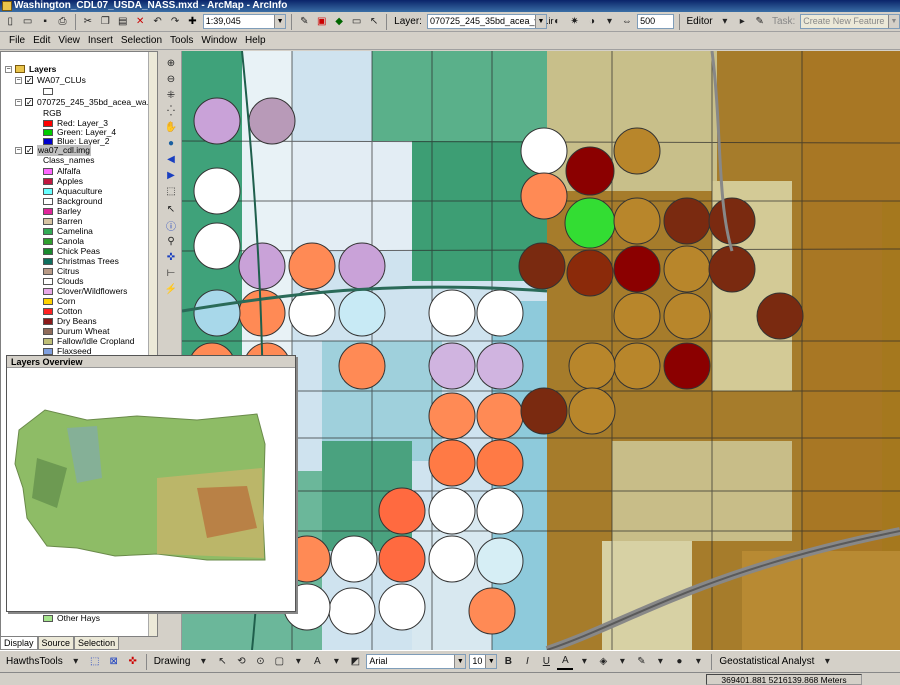 Image resolution: width=900 pixels, height=685 pixels. What do you see at coordinates (655, 21) in the screenshot?
I see `flicker-rate-input: 500` at bounding box center [655, 21].